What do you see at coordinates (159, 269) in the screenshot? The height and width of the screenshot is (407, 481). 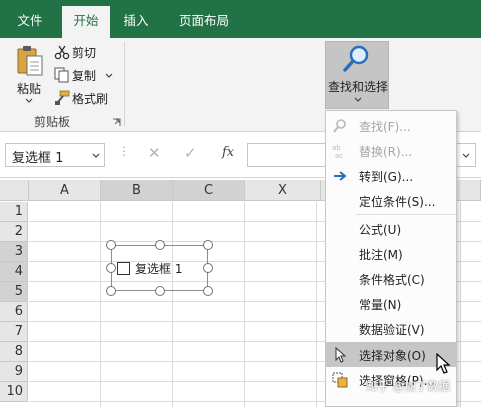 I see `checkbox-label: 复选框 1` at bounding box center [159, 269].